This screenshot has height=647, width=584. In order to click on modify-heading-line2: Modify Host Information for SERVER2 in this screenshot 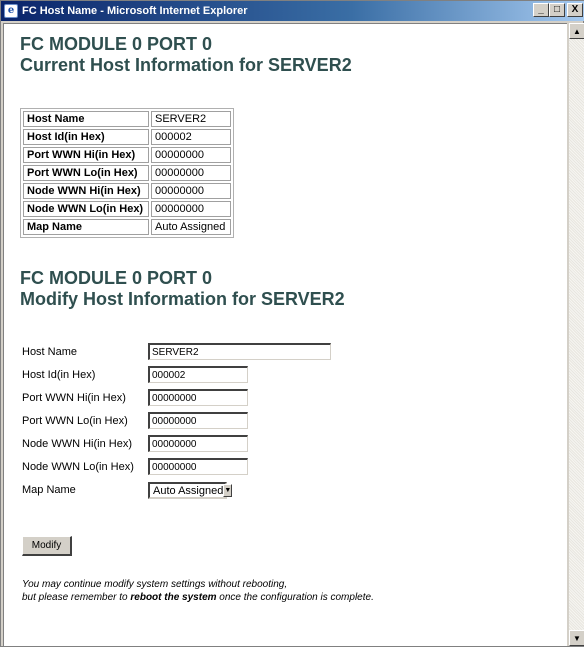, I will do `click(182, 299)`.